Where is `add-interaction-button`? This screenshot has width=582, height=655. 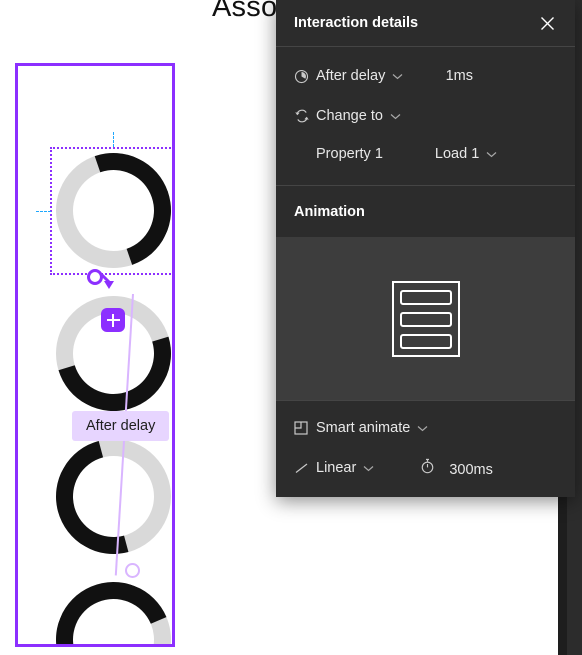 add-interaction-button is located at coordinates (113, 320).